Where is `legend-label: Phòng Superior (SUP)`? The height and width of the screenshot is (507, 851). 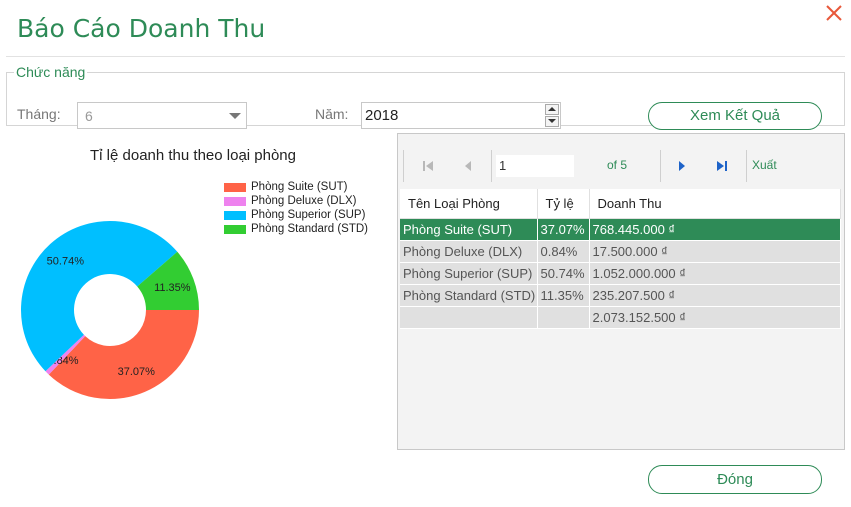 legend-label: Phòng Superior (SUP) is located at coordinates (308, 215).